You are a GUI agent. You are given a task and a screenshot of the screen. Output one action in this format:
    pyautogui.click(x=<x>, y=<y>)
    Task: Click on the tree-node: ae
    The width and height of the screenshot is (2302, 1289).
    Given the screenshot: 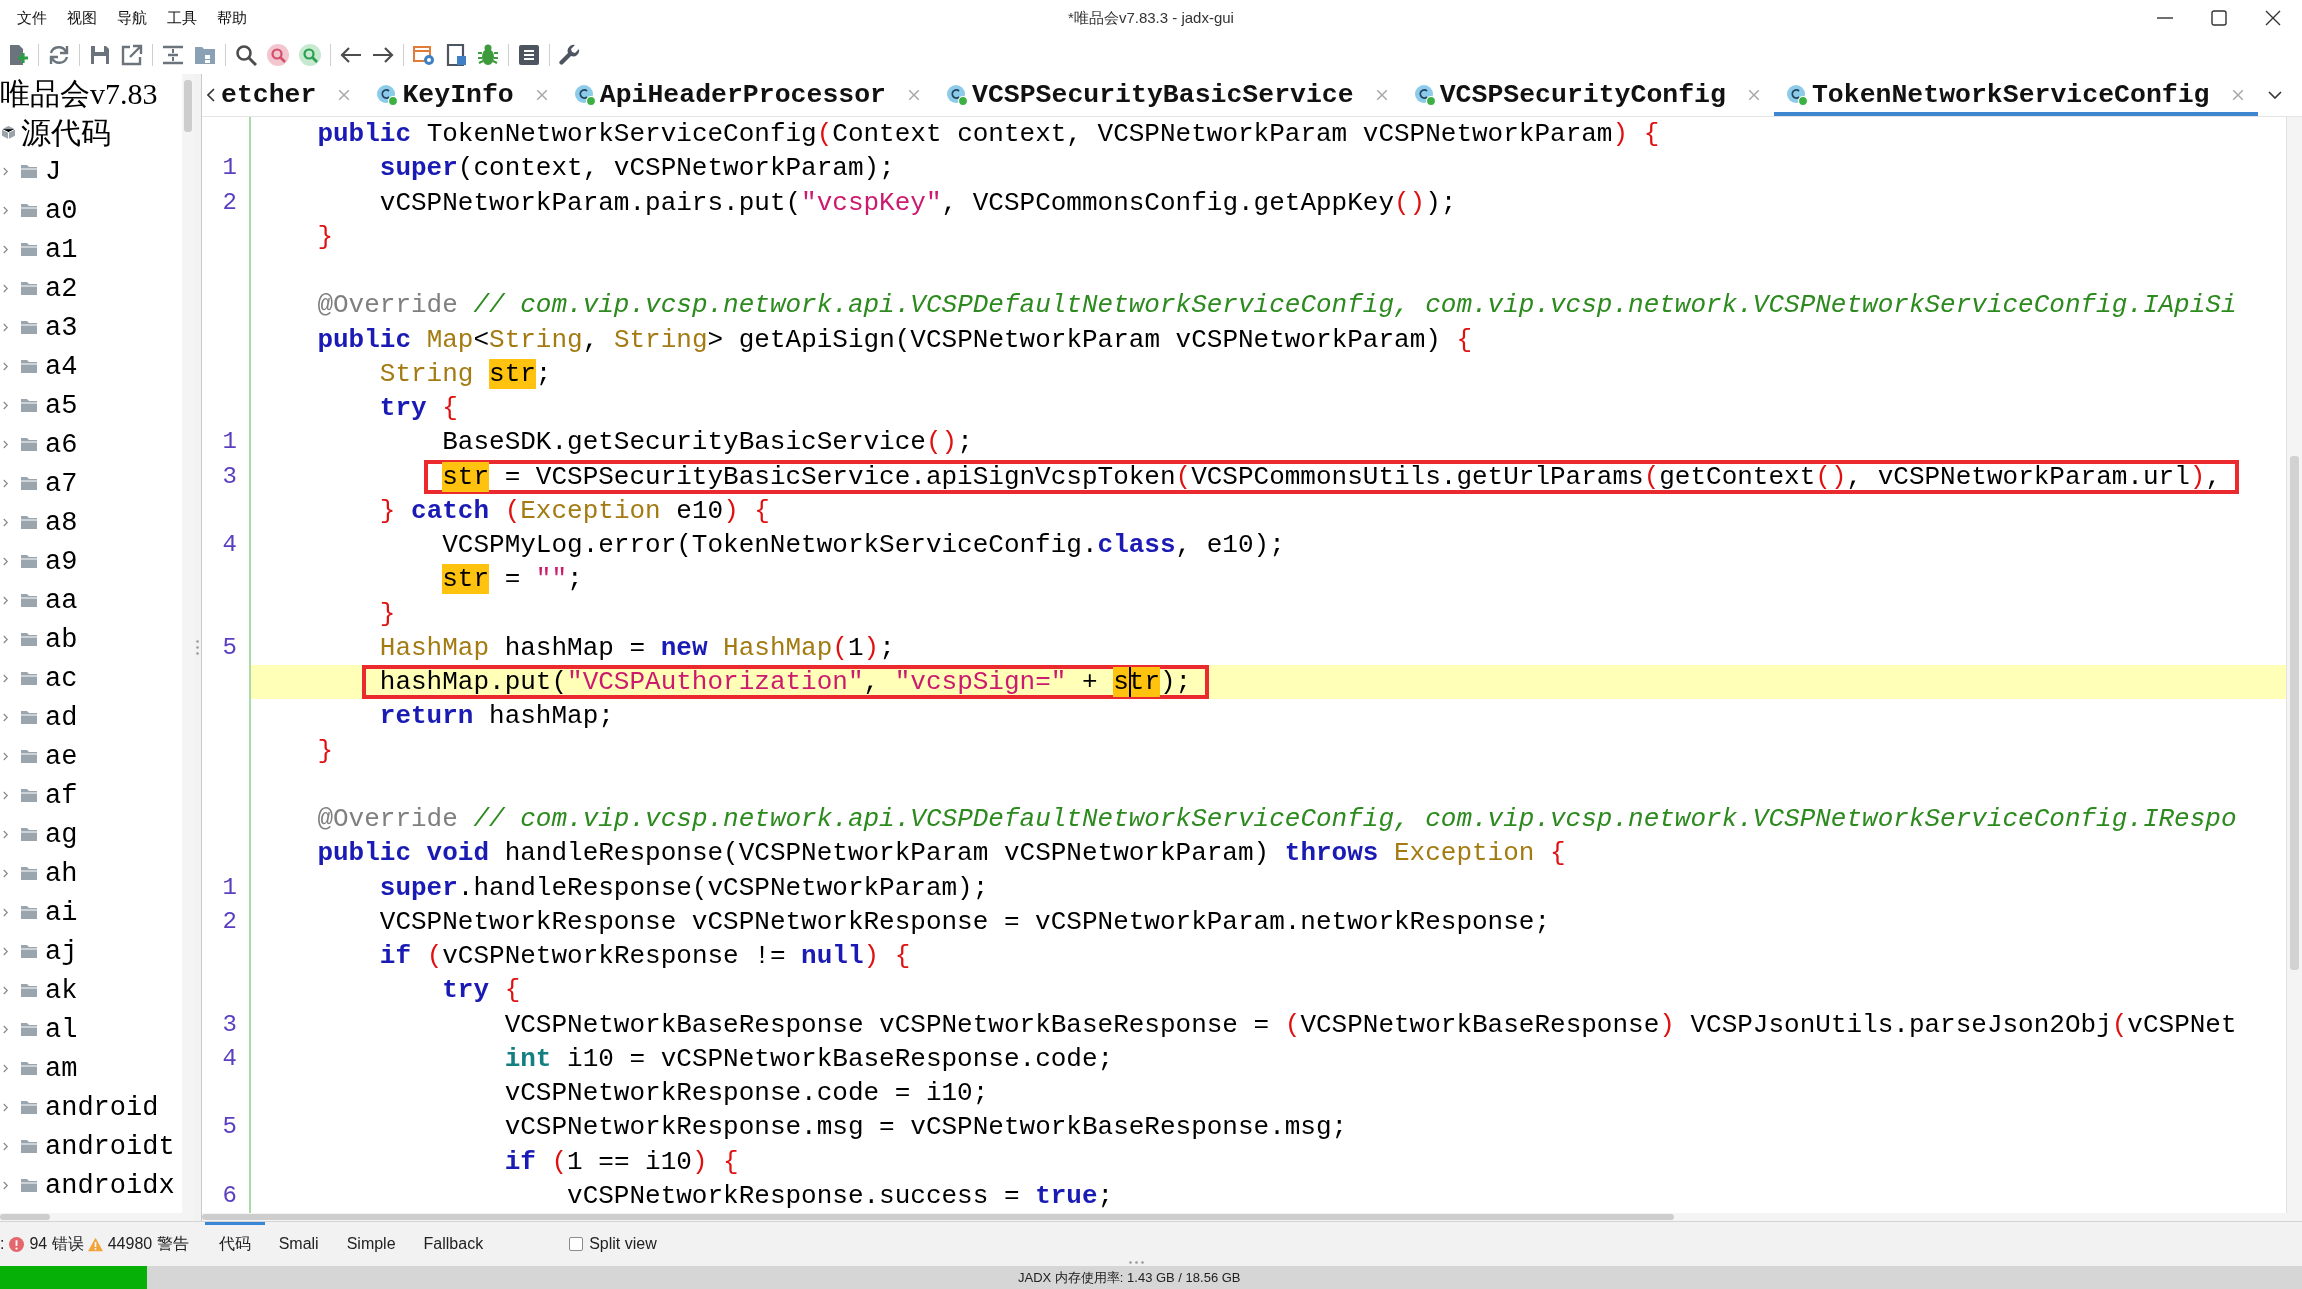 What is the action you would take?
    pyautogui.click(x=61, y=756)
    